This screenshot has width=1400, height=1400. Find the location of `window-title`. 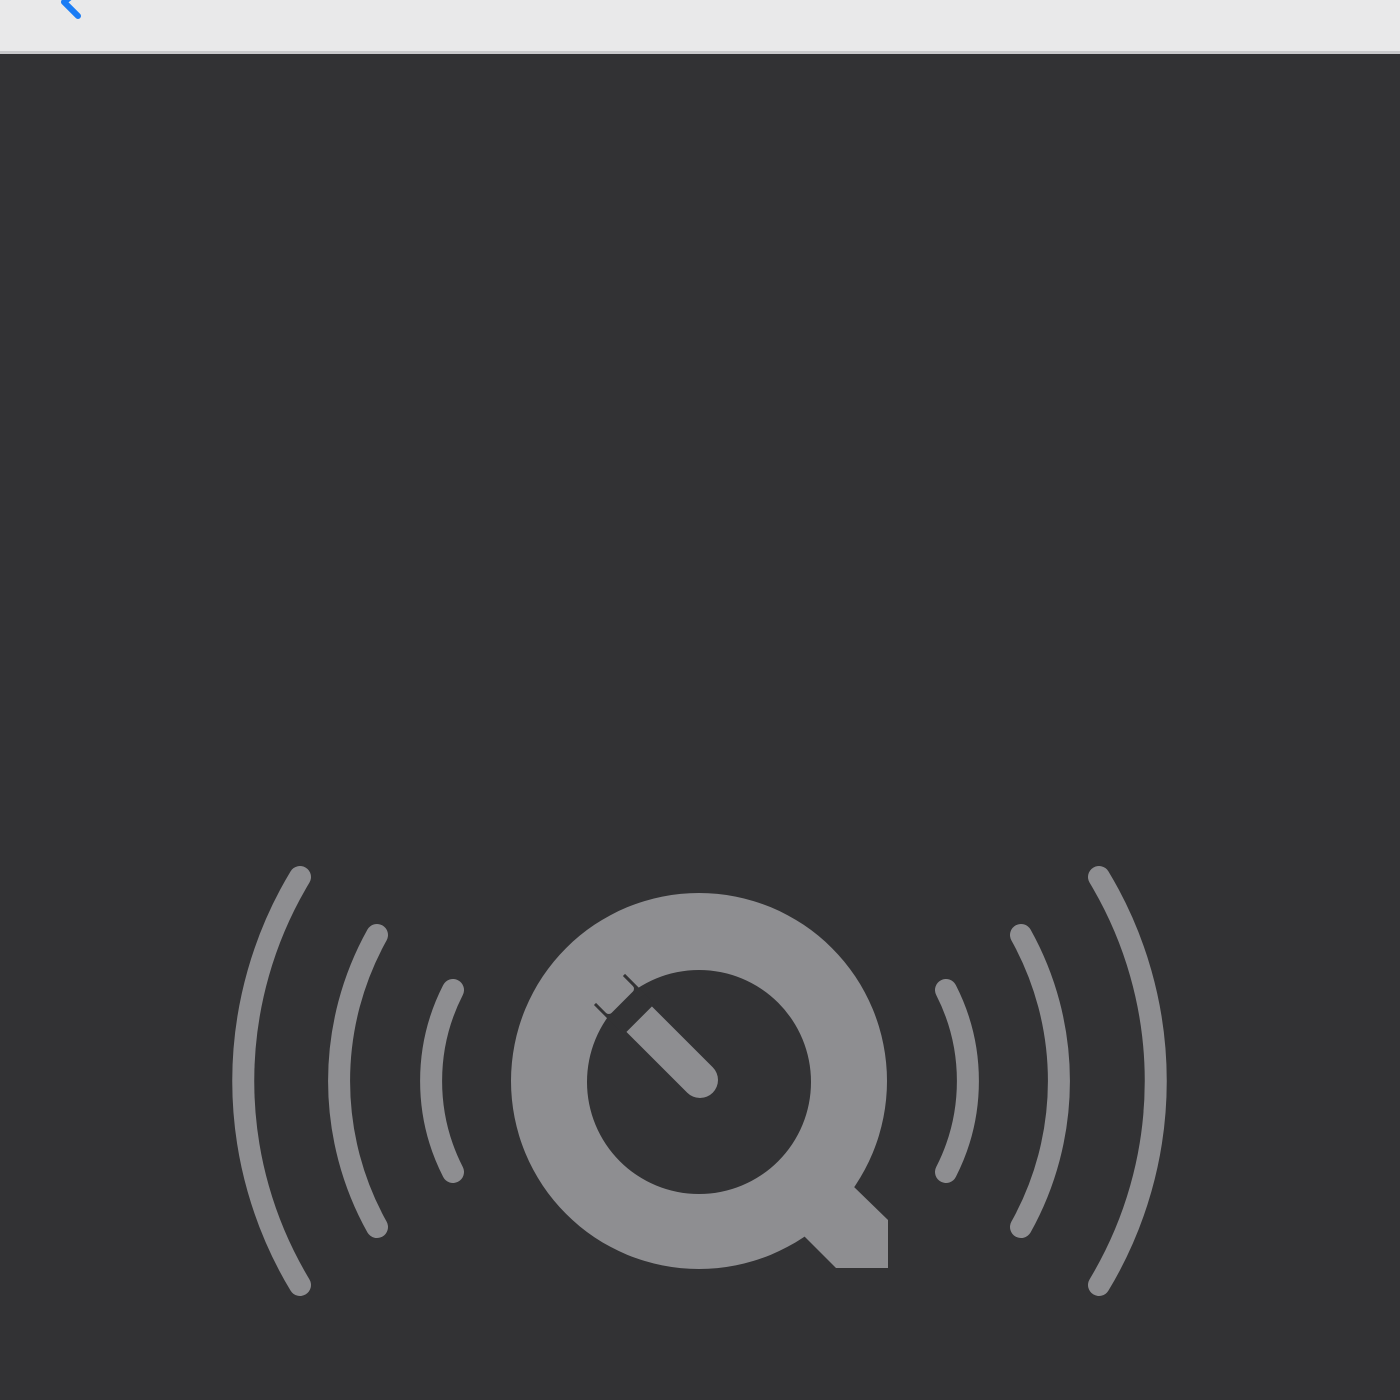

window-title is located at coordinates (580, 5).